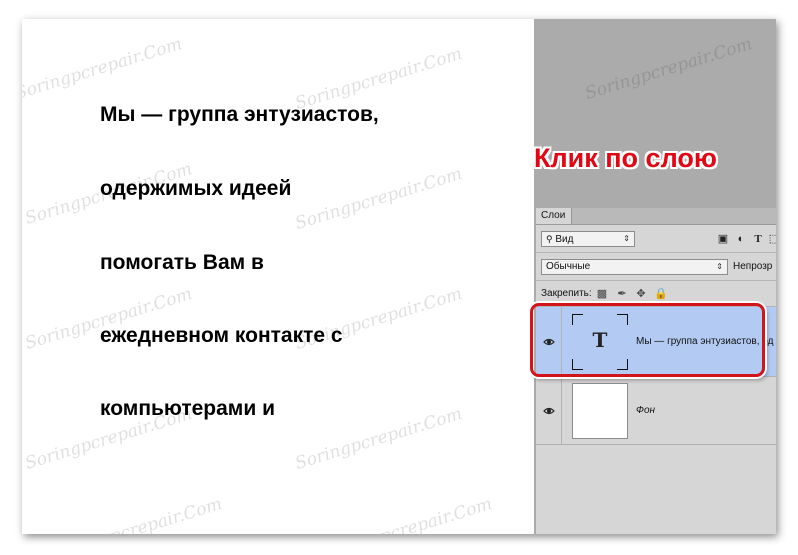 This screenshot has height=555, width=798. What do you see at coordinates (600, 411) in the screenshot?
I see `background-layer-thumbnail` at bounding box center [600, 411].